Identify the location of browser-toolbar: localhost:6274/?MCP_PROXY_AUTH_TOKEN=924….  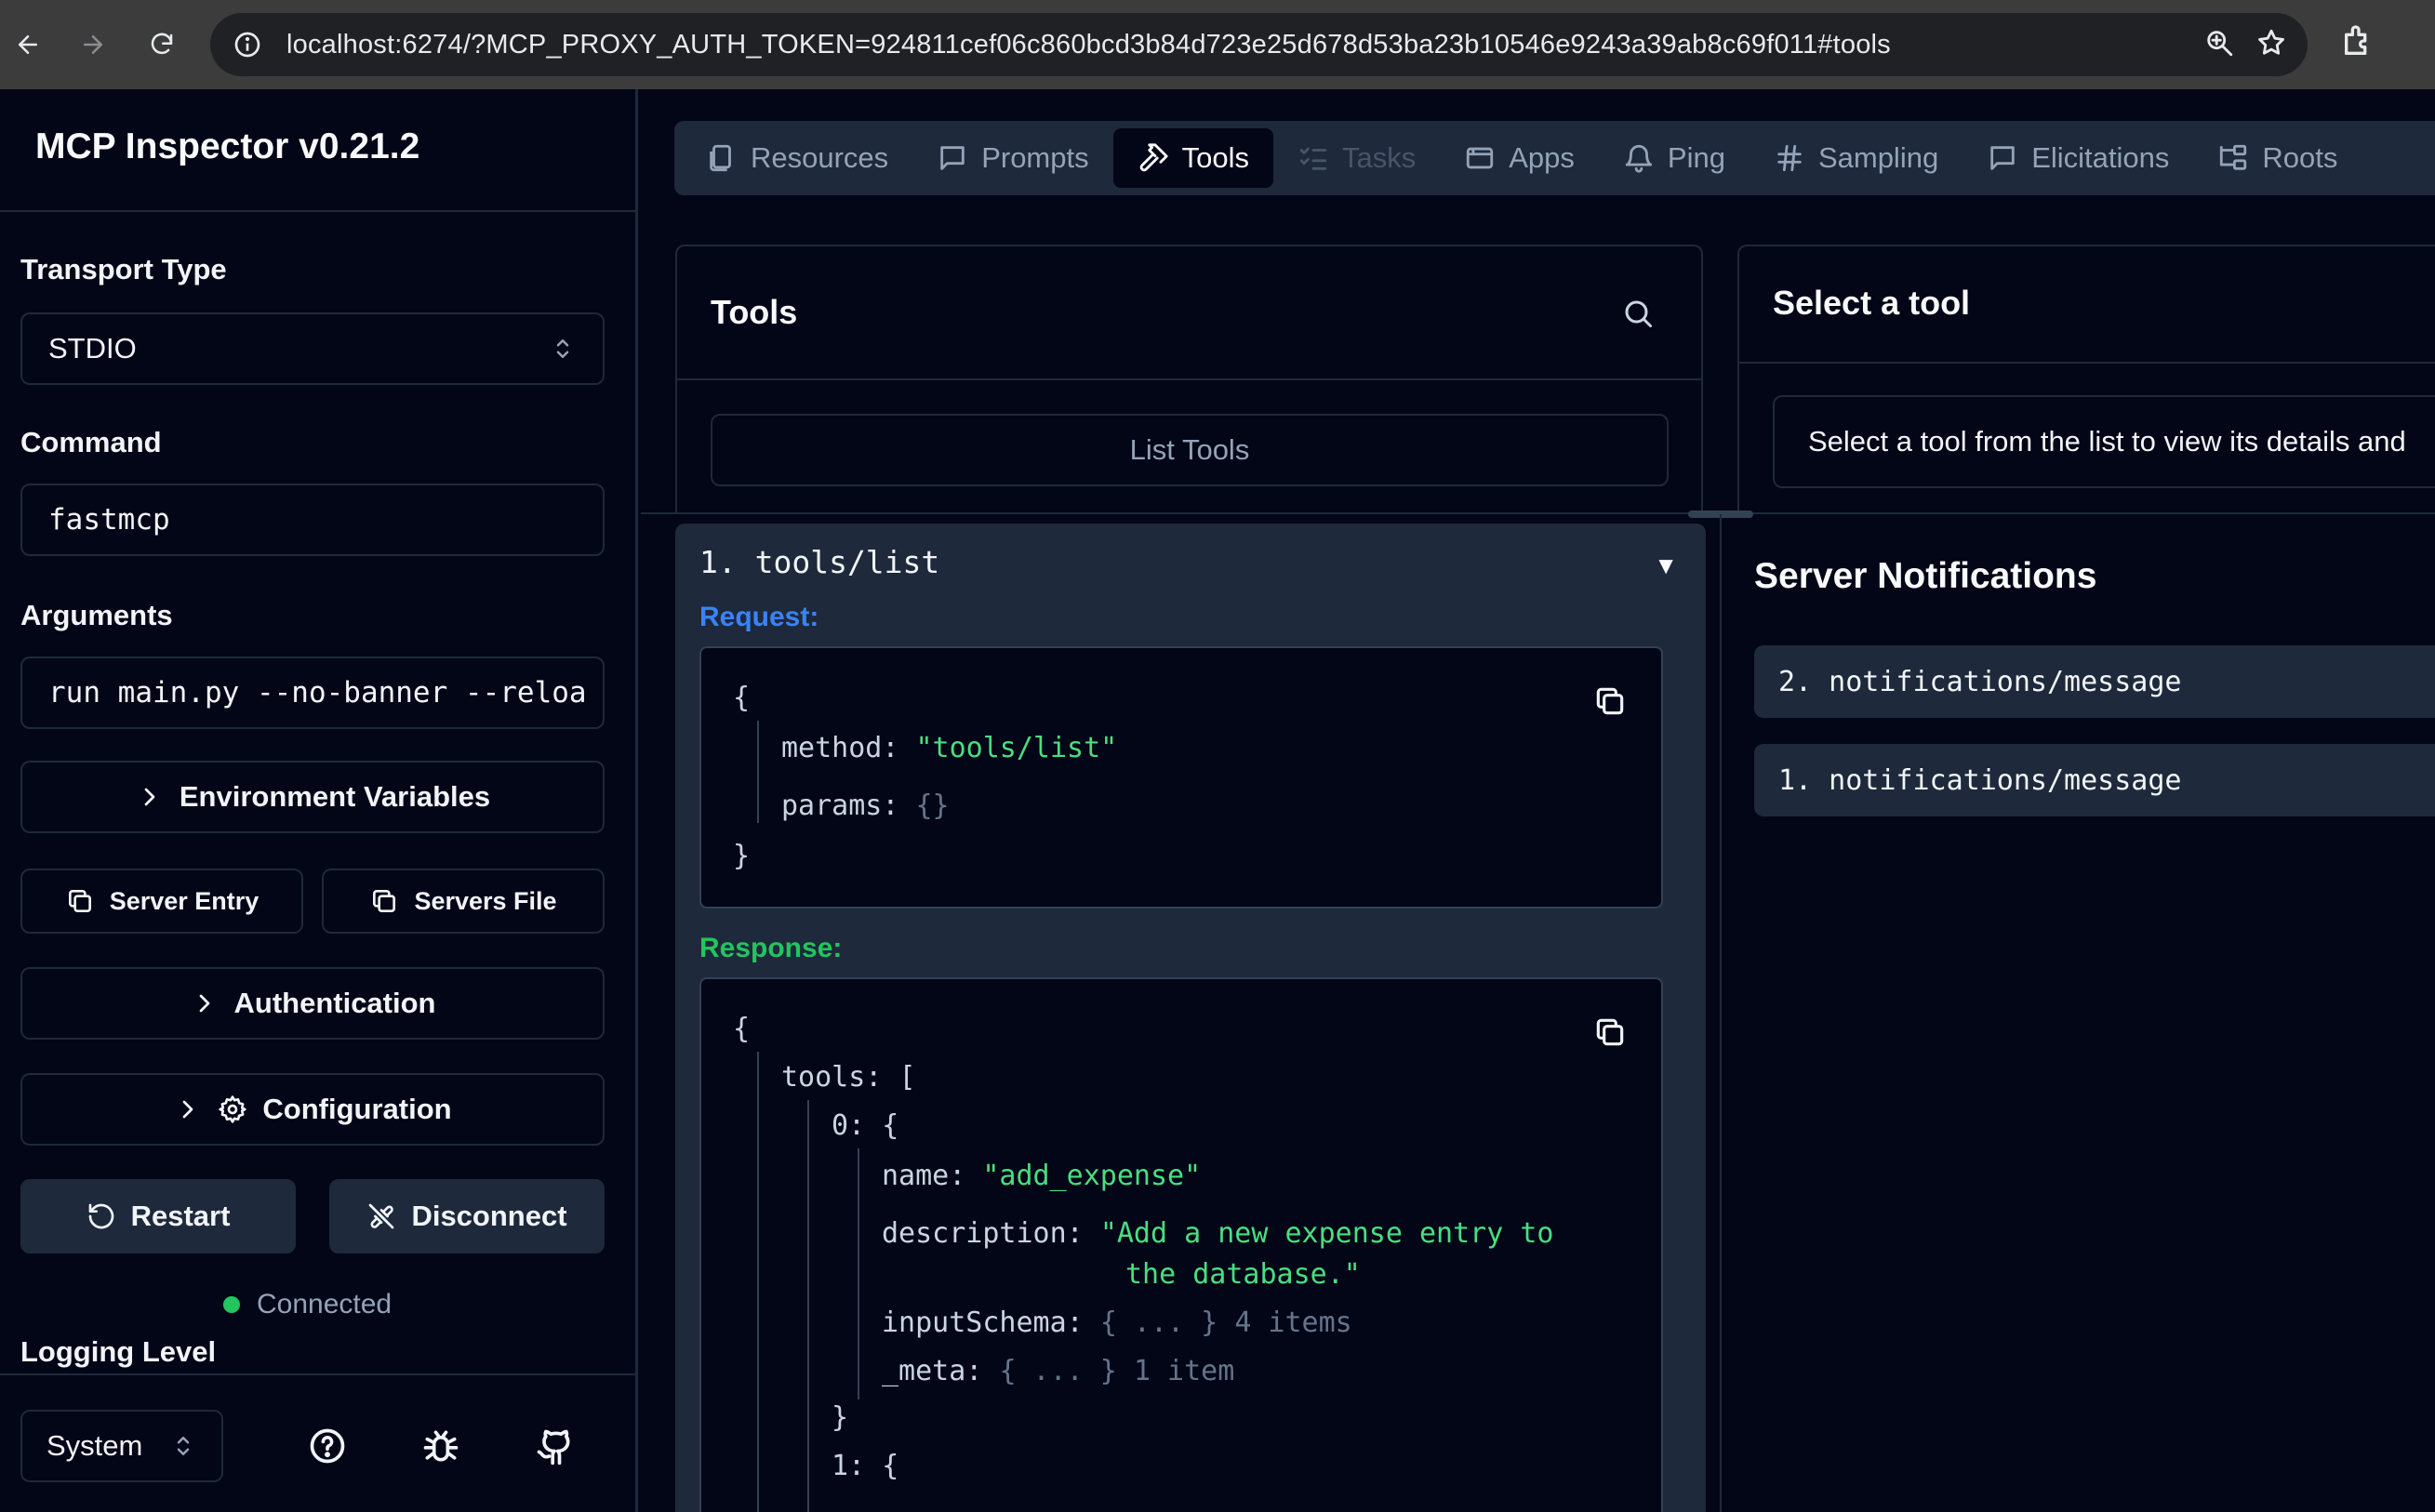
(1217, 44).